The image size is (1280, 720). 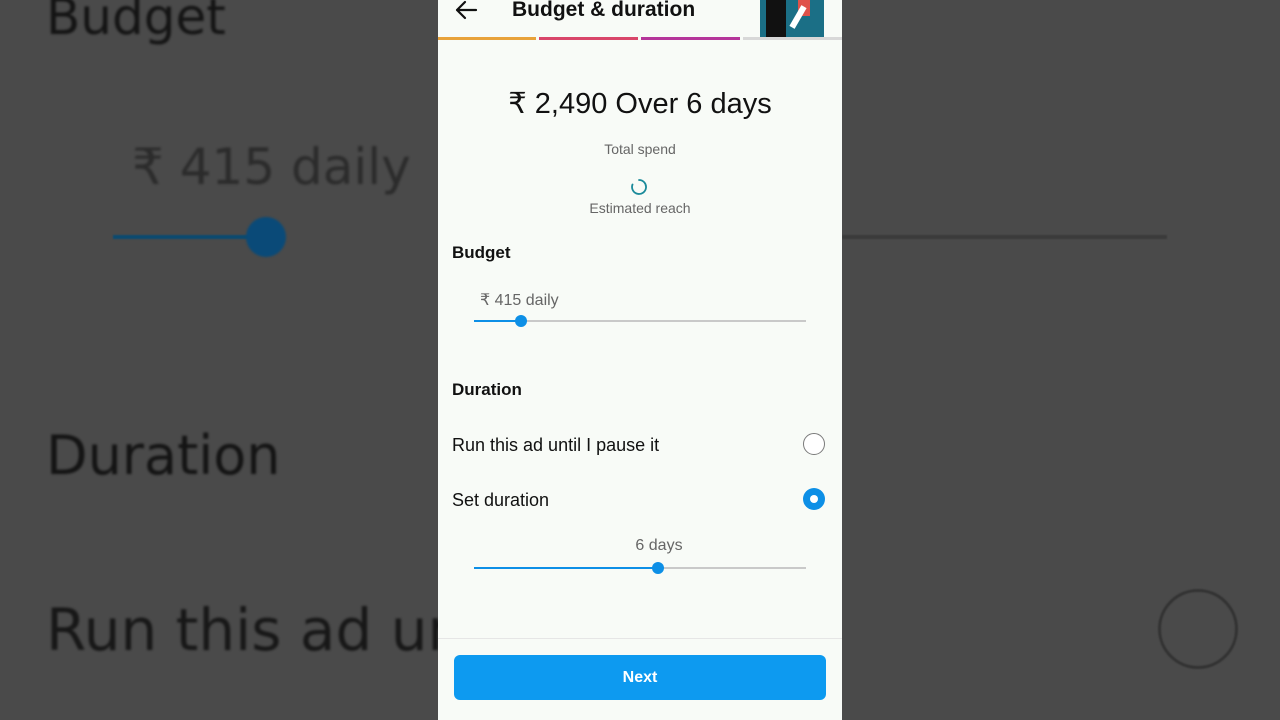 I want to click on total-spend-amount: ₹ 2,490 Over 6 days, so click(x=640, y=104).